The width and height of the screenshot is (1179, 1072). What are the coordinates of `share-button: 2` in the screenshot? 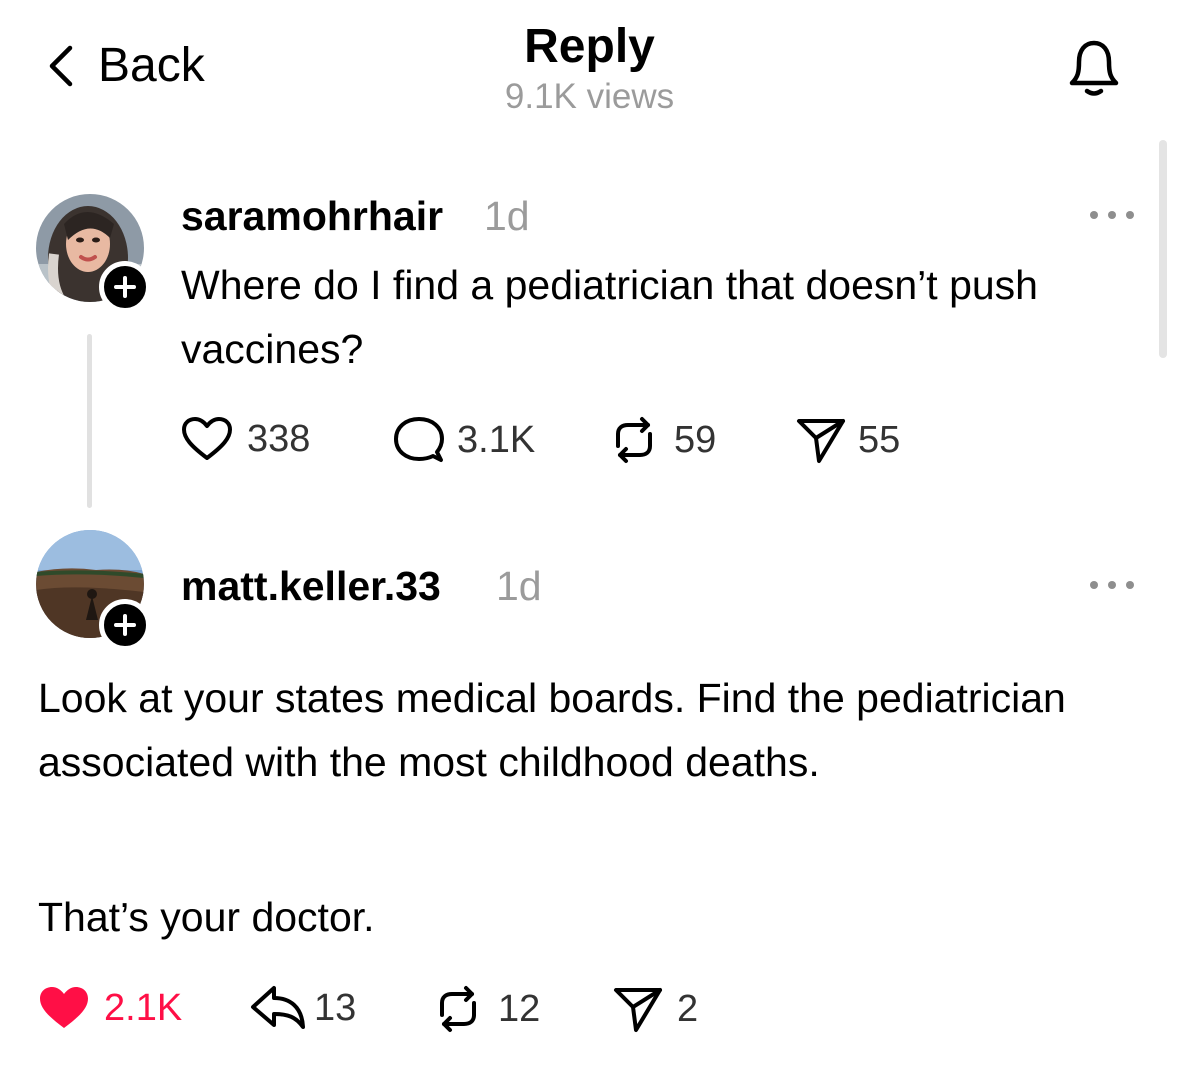 It's located at (655, 1009).